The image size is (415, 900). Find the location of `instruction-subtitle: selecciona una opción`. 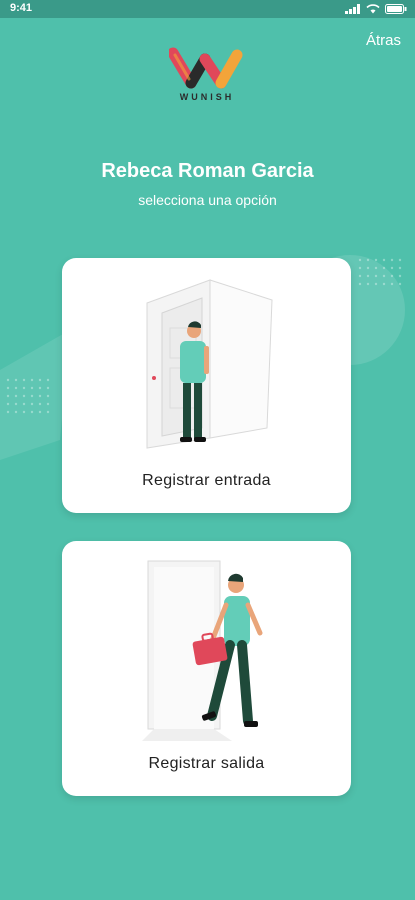

instruction-subtitle: selecciona una opción is located at coordinates (207, 200).